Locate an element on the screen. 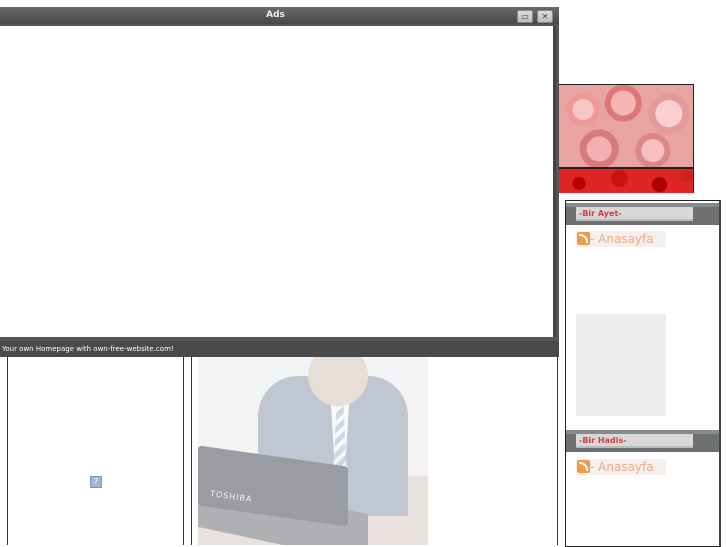 This screenshot has height=547, width=727. profile-photo: TOSHIBA is located at coordinates (313, 450).